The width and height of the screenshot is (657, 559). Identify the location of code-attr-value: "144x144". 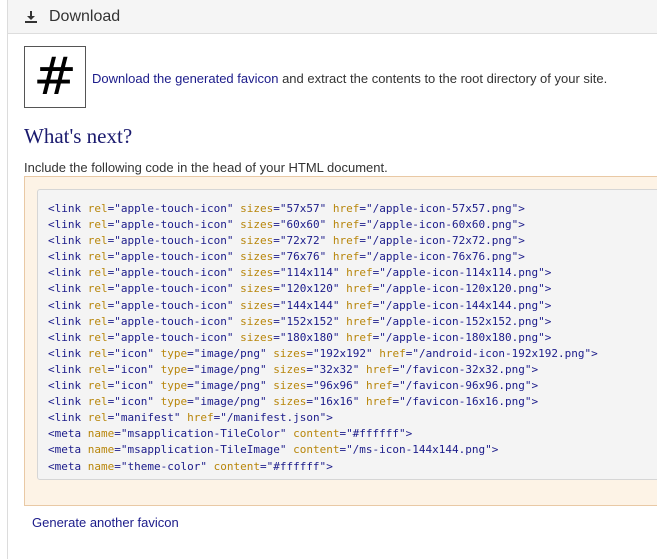
(309, 305).